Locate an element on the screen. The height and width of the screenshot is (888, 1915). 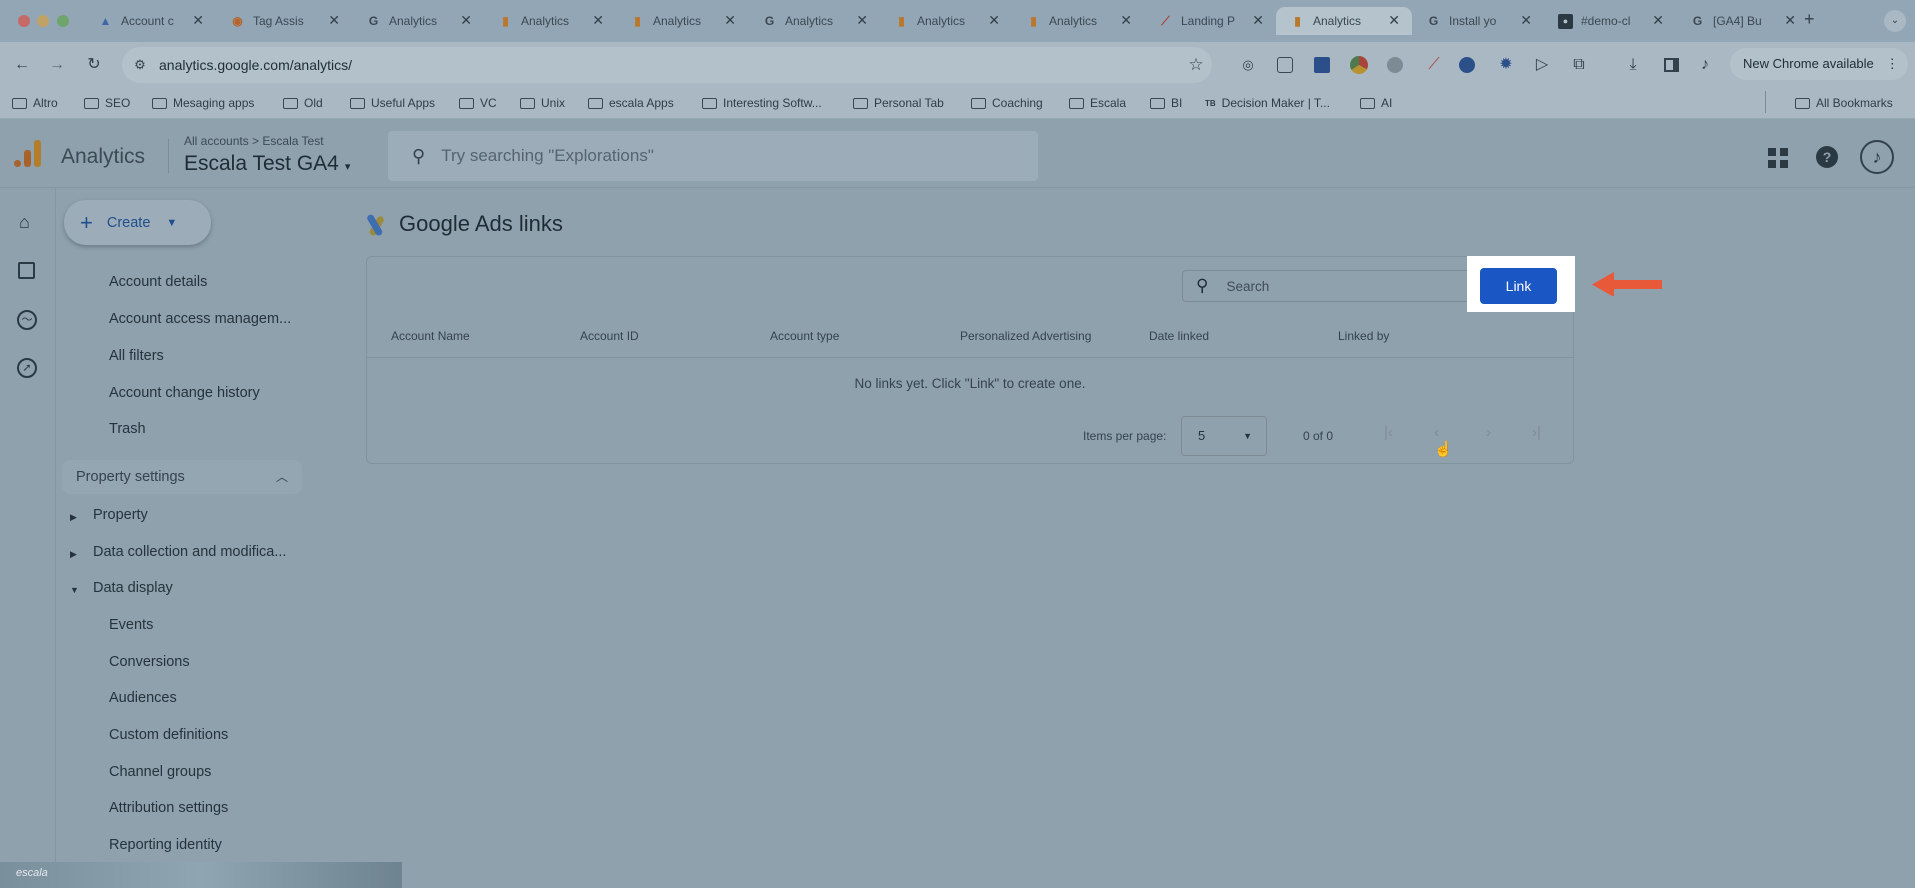
profile-avatar-icon: ♪ is located at coordinates (1705, 65).